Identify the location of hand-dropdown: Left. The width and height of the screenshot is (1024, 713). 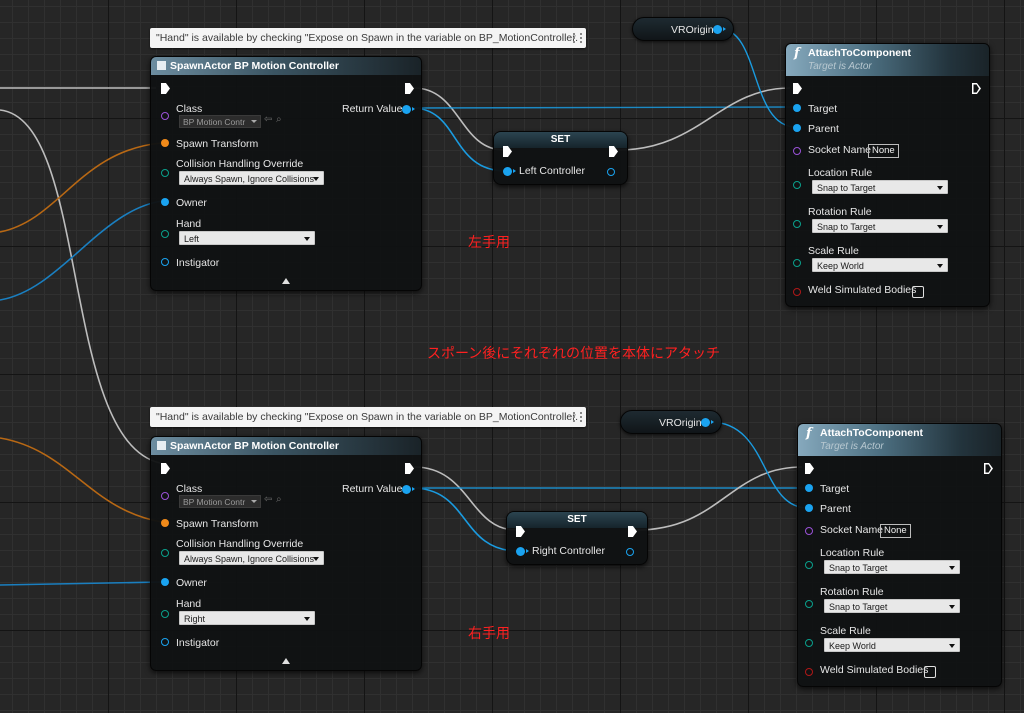
(247, 238).